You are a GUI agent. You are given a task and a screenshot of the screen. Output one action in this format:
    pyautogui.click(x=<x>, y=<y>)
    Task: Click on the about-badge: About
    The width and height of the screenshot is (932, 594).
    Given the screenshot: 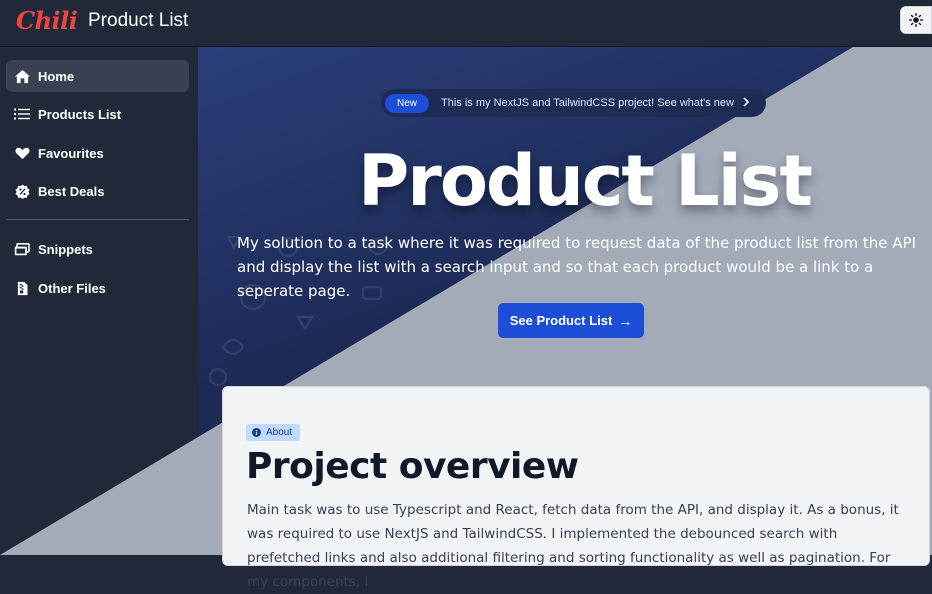 What is the action you would take?
    pyautogui.click(x=273, y=432)
    